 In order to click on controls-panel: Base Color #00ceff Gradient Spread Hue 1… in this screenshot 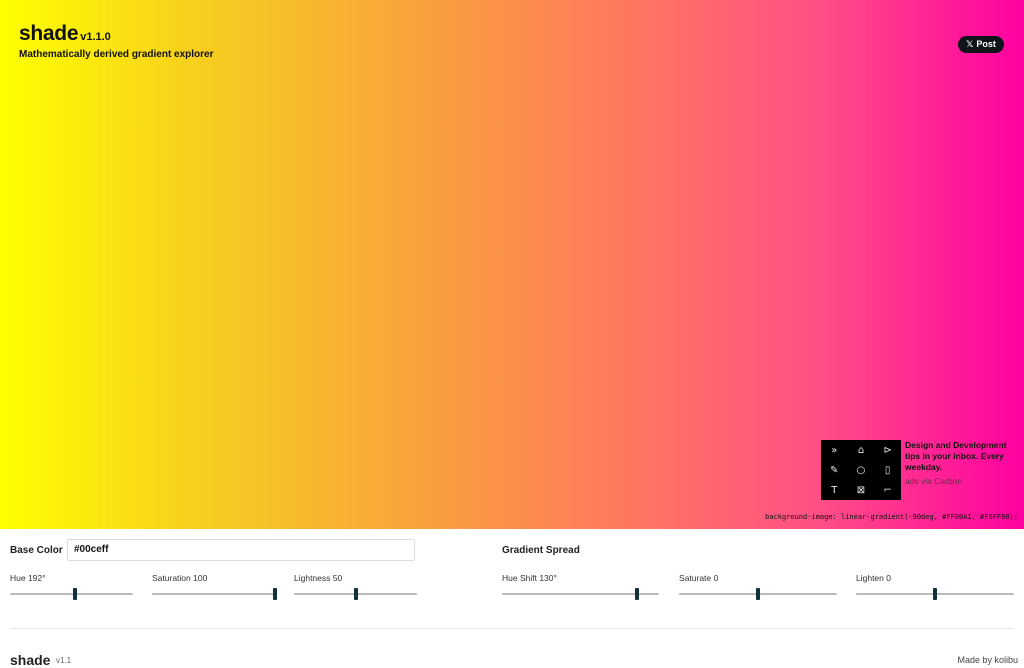, I will do `click(512, 579)`.